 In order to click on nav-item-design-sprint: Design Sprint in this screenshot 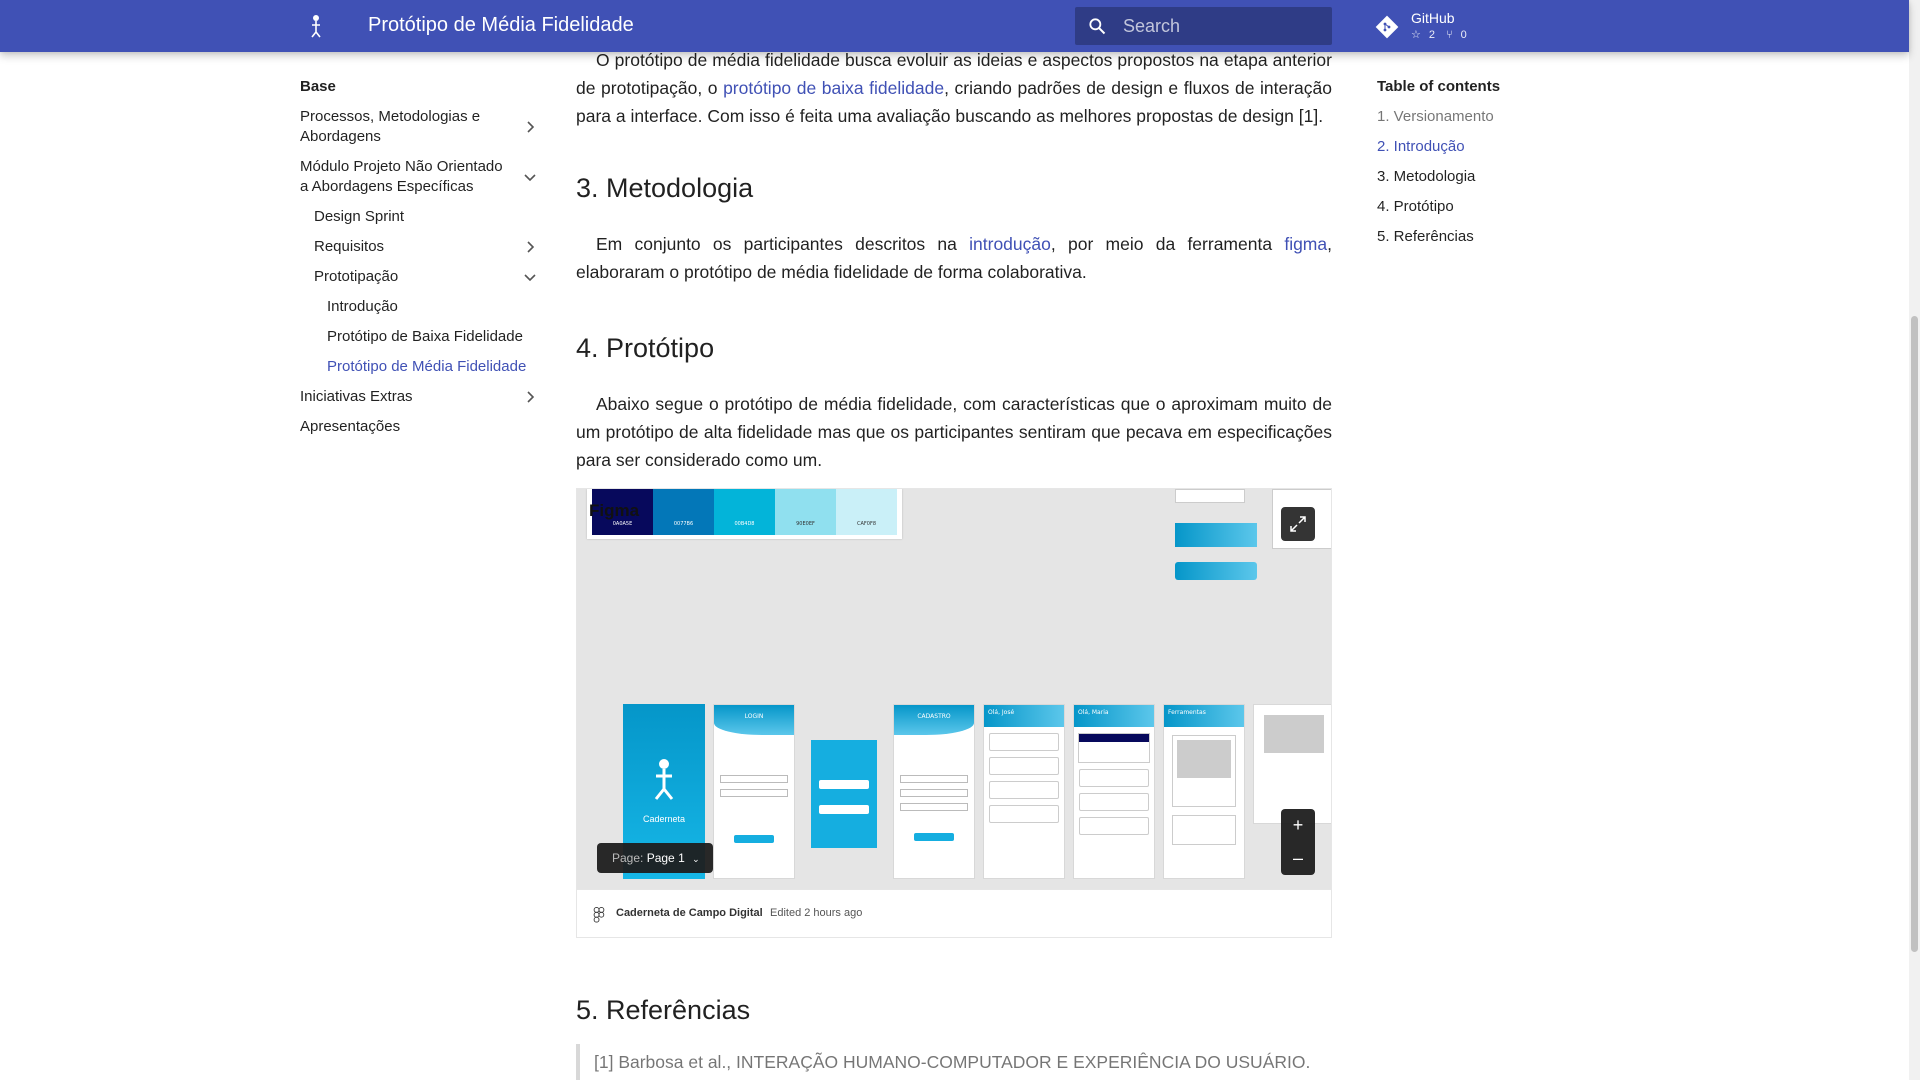, I will do `click(420, 217)`.